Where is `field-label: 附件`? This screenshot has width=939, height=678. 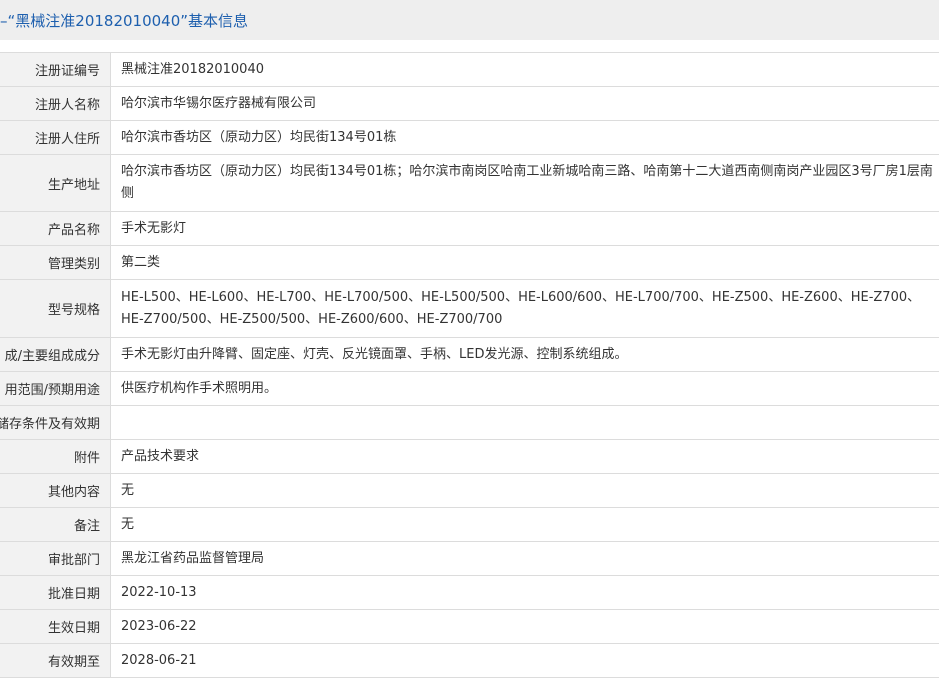
field-label: 附件 is located at coordinates (55, 456).